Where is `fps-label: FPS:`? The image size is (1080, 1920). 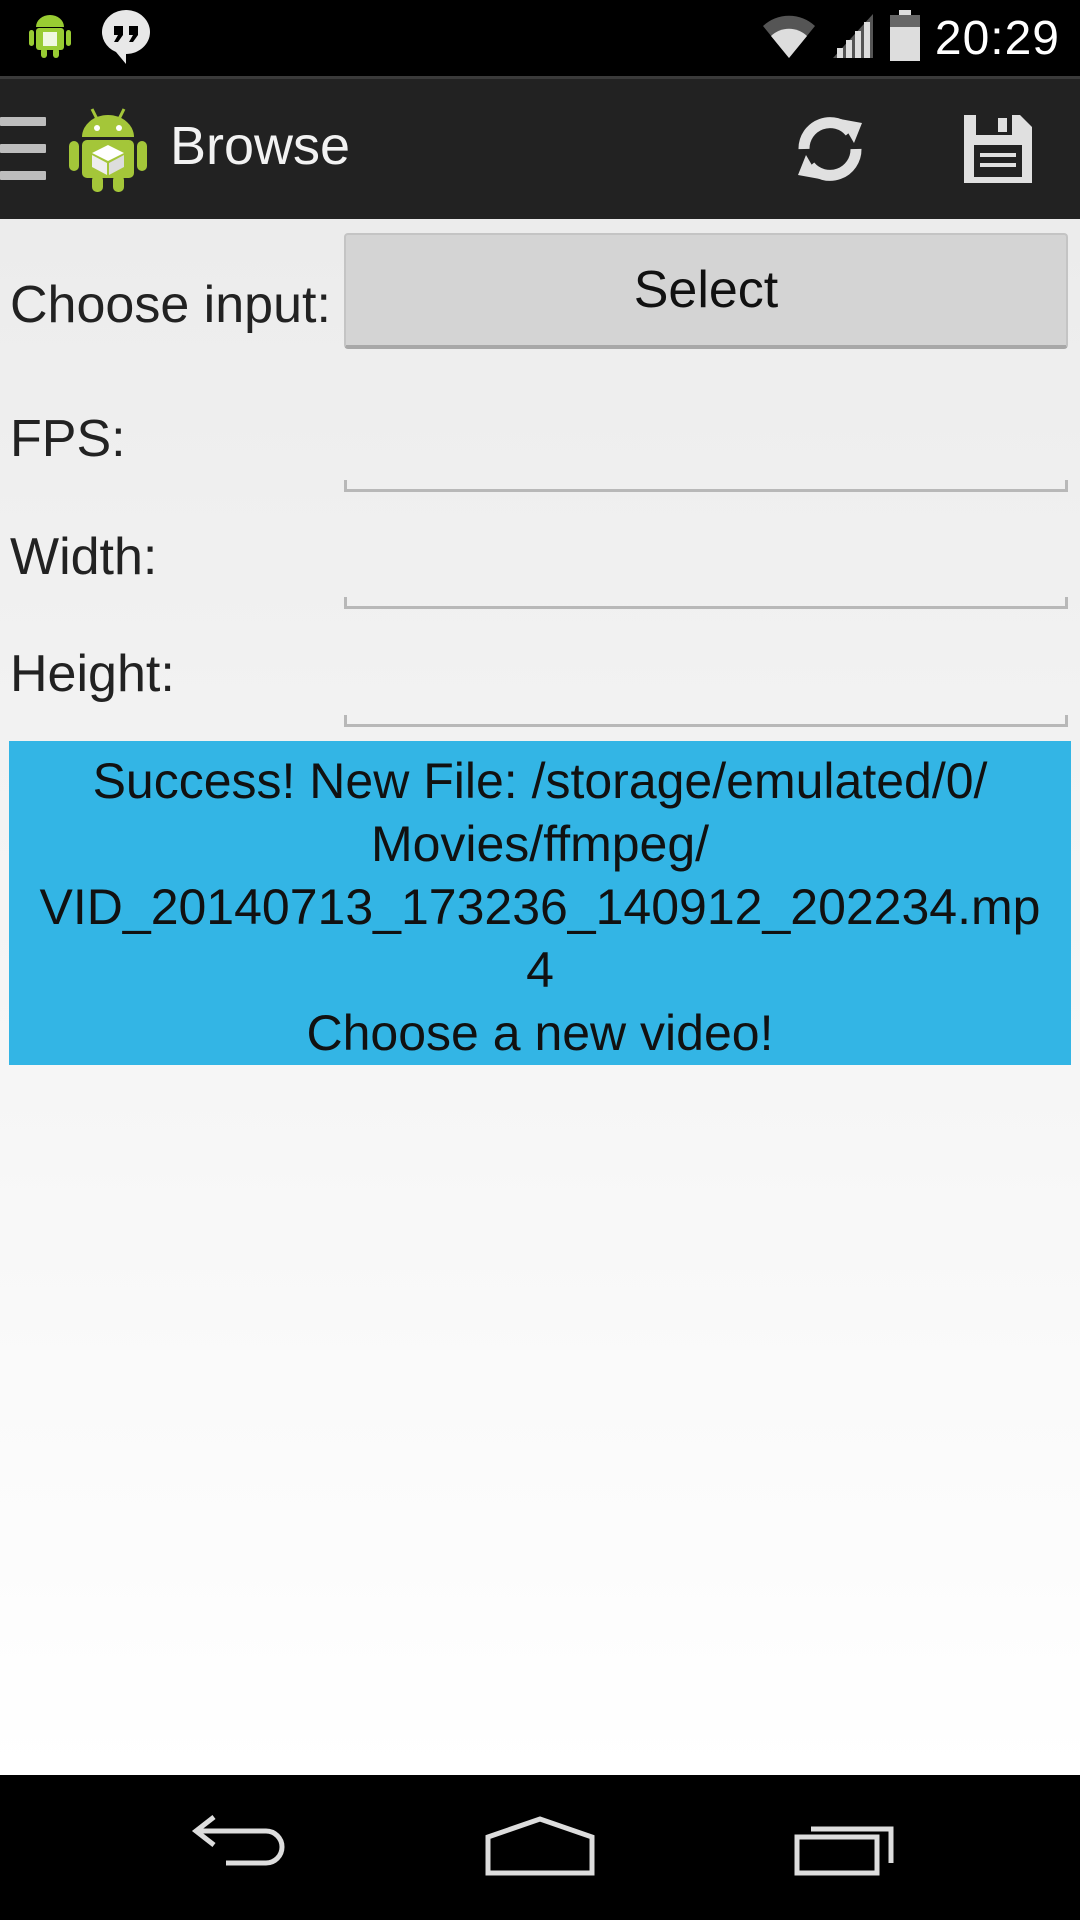
fps-label: FPS: is located at coordinates (68, 439).